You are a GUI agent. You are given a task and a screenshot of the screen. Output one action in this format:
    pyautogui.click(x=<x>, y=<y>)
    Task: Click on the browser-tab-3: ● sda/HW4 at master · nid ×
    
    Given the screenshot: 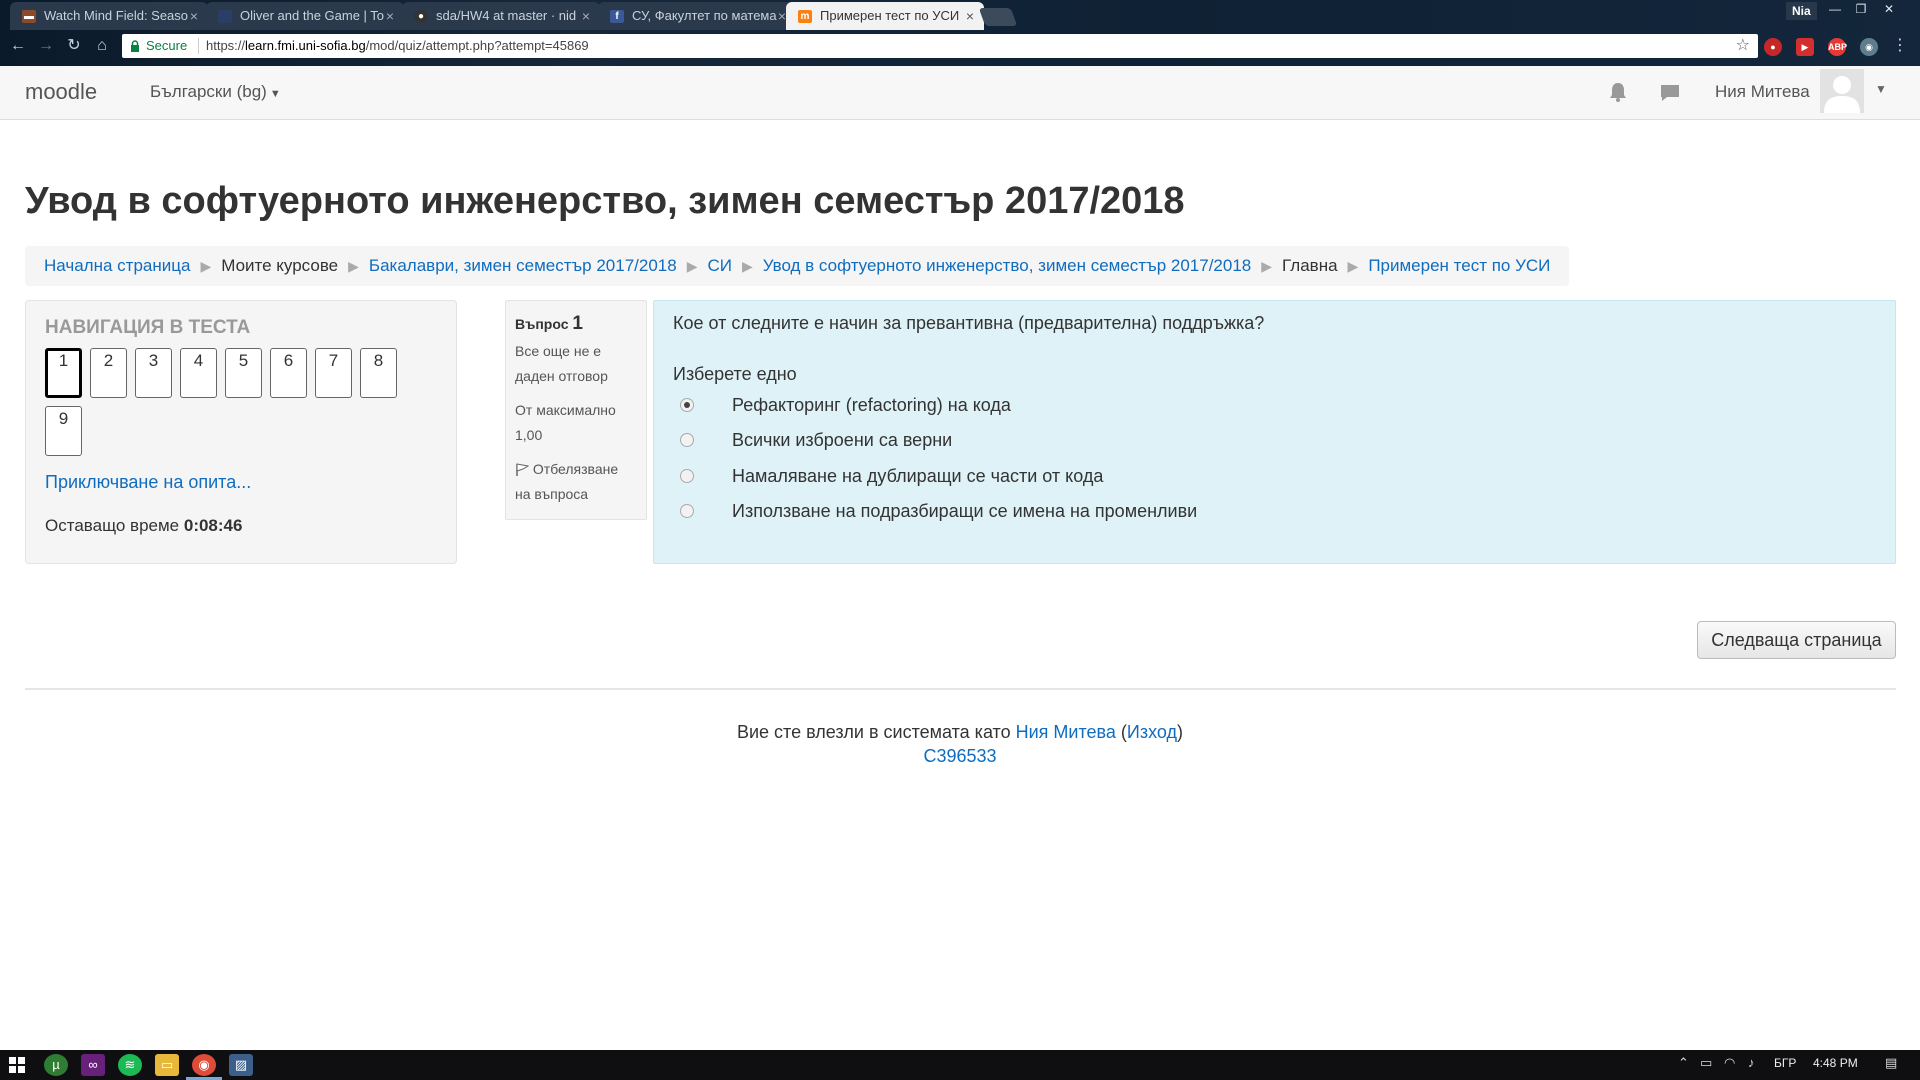 What is the action you would take?
    pyautogui.click(x=501, y=16)
    